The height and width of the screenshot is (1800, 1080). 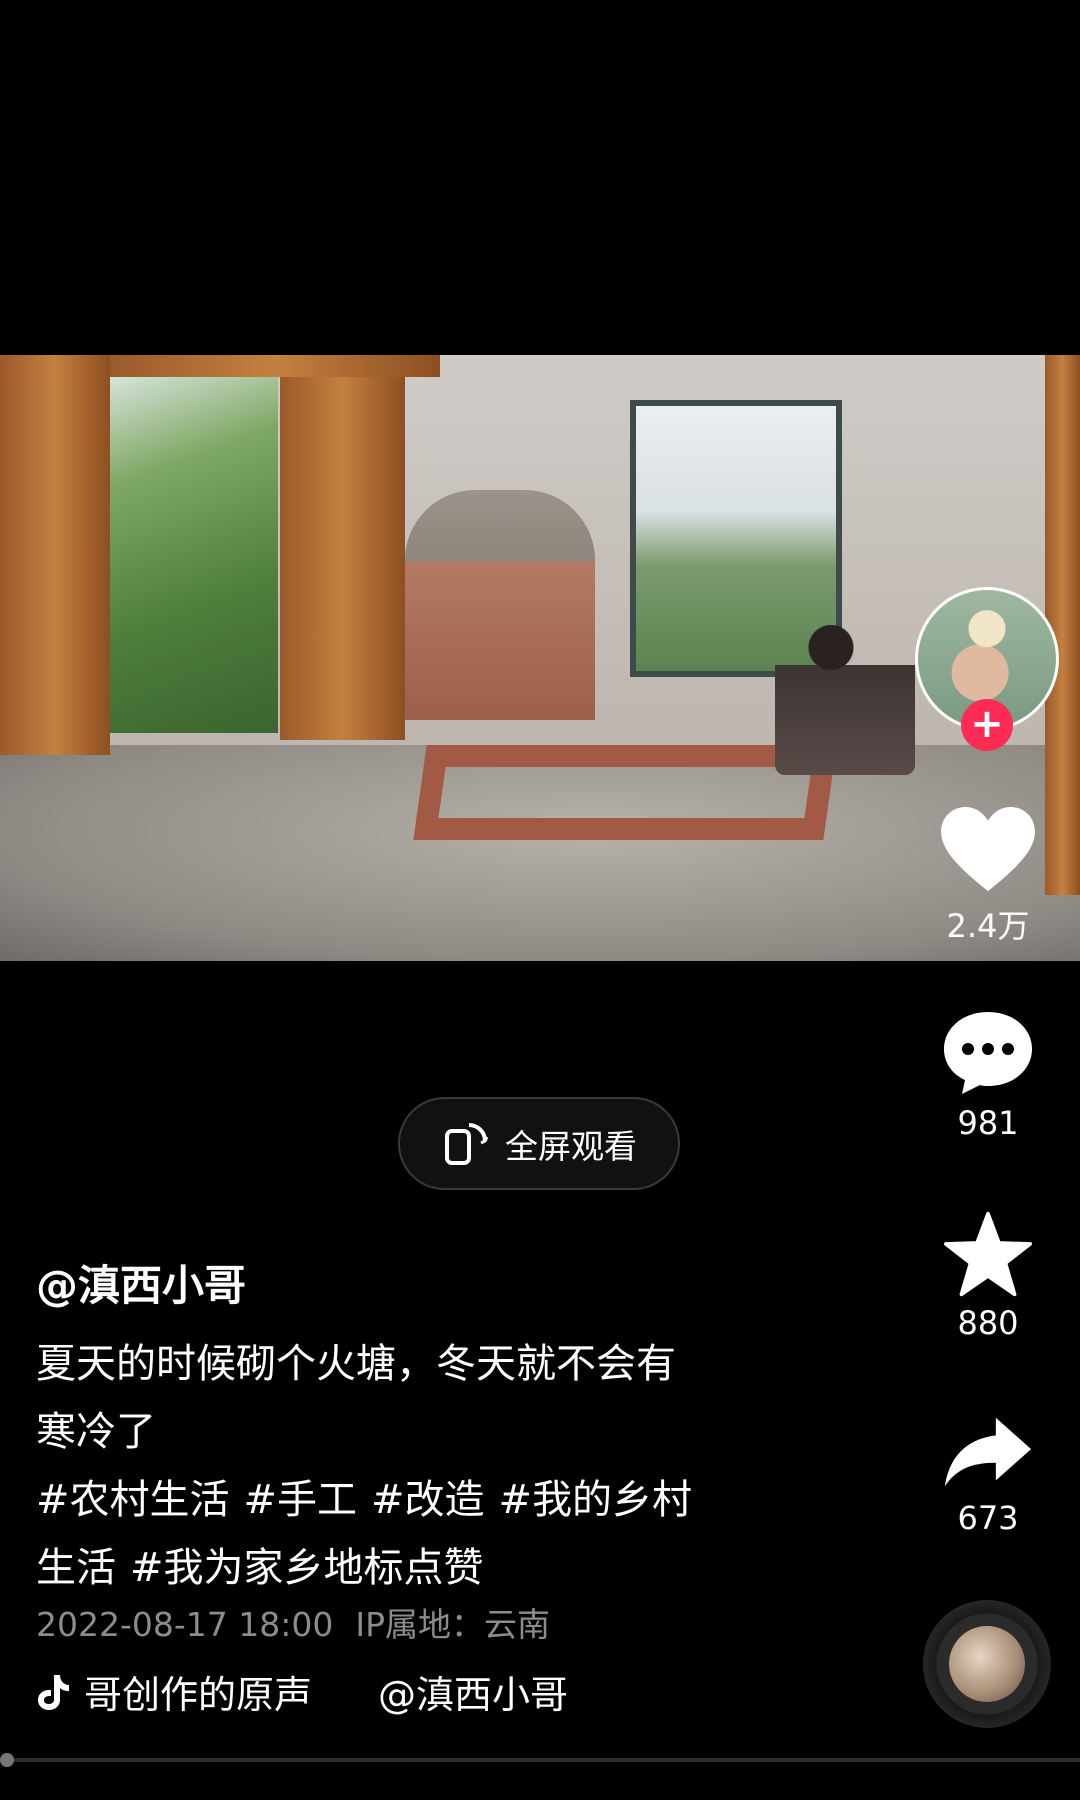 I want to click on plus-icon: +, so click(x=987, y=724).